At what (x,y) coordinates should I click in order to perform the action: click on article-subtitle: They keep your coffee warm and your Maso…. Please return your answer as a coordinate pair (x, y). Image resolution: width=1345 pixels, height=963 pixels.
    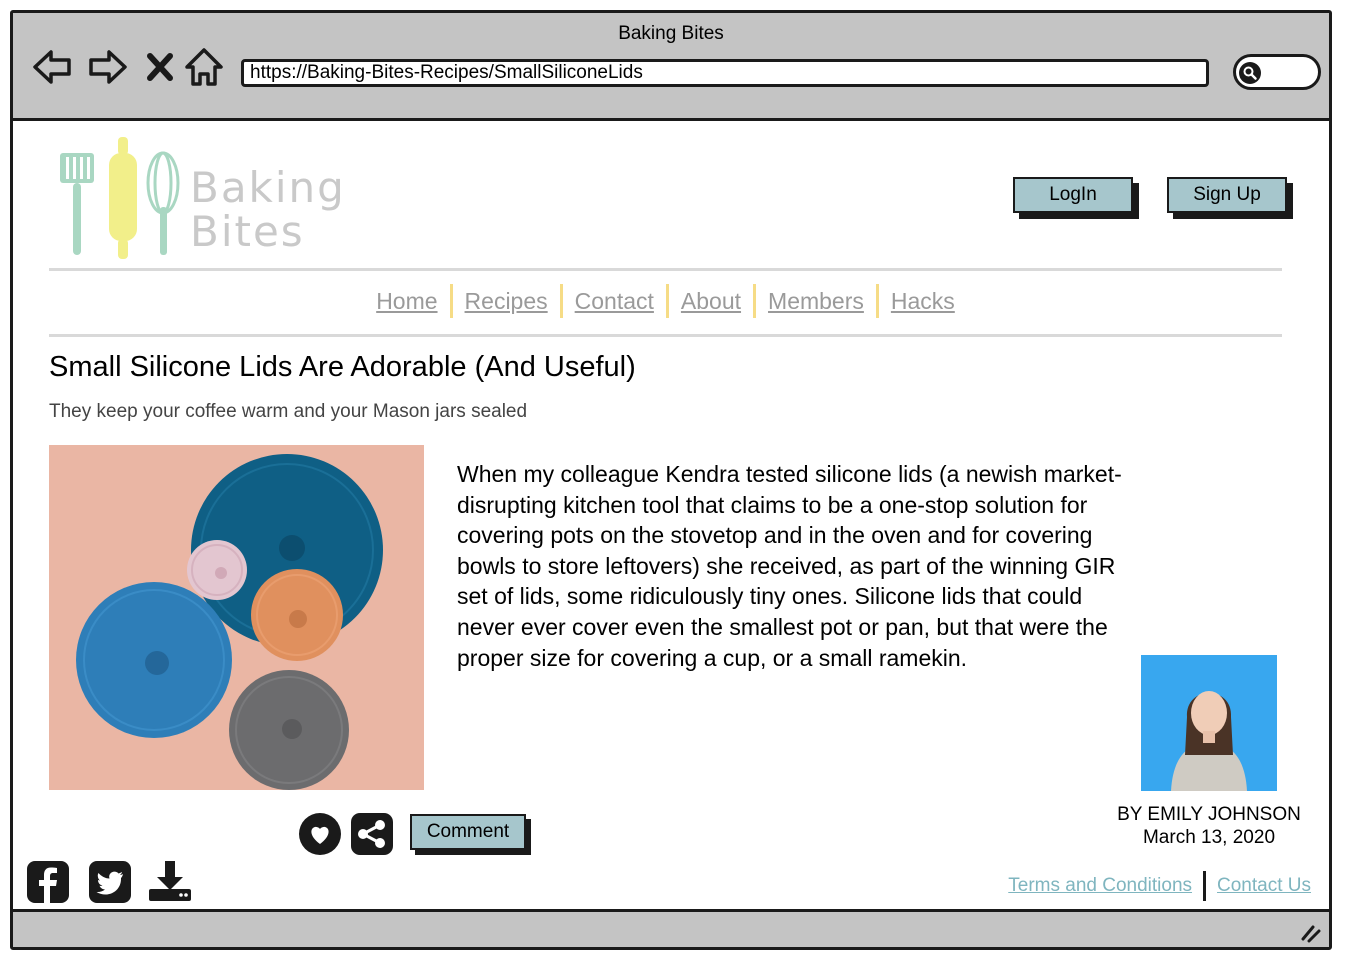
    Looking at the image, I should click on (288, 411).